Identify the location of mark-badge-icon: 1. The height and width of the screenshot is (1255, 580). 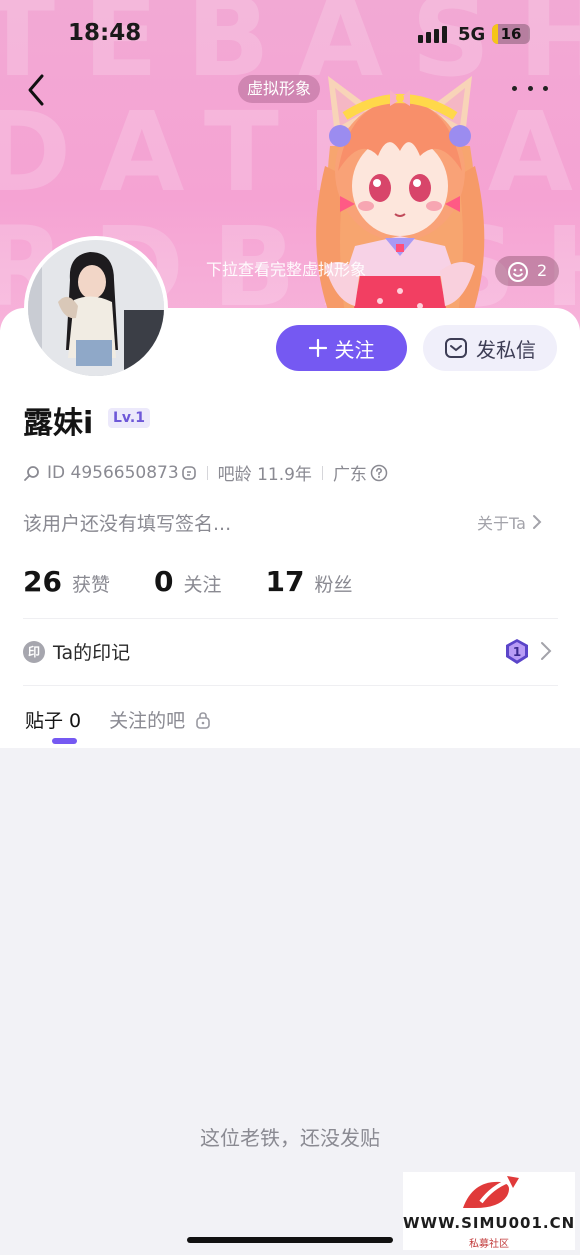
(517, 652).